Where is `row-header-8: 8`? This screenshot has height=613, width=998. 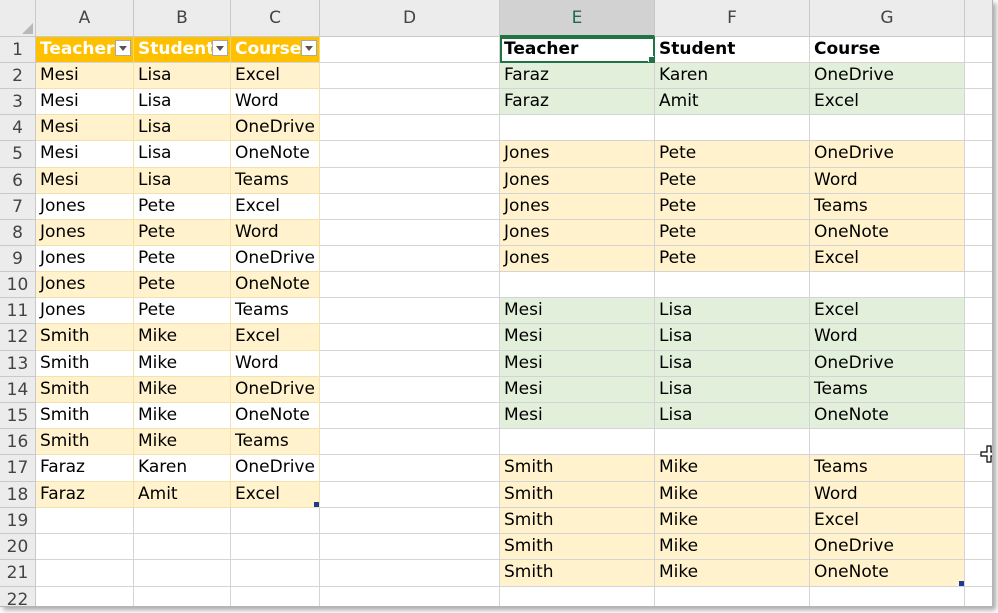
row-header-8: 8 is located at coordinates (18, 233).